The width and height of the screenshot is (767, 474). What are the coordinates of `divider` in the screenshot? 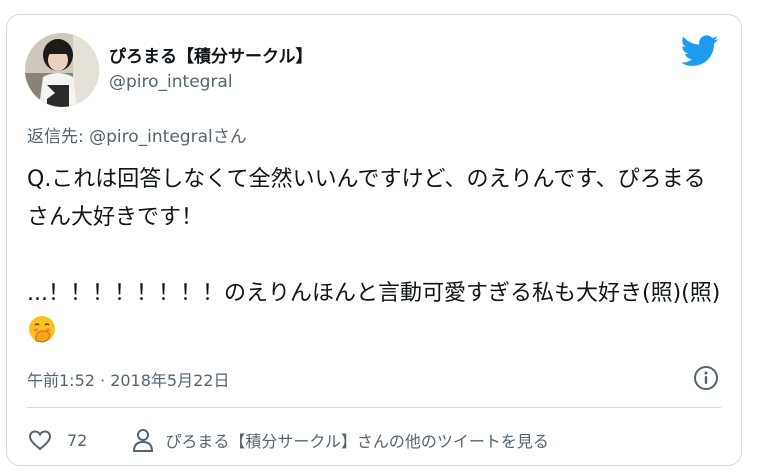 It's located at (374, 407).